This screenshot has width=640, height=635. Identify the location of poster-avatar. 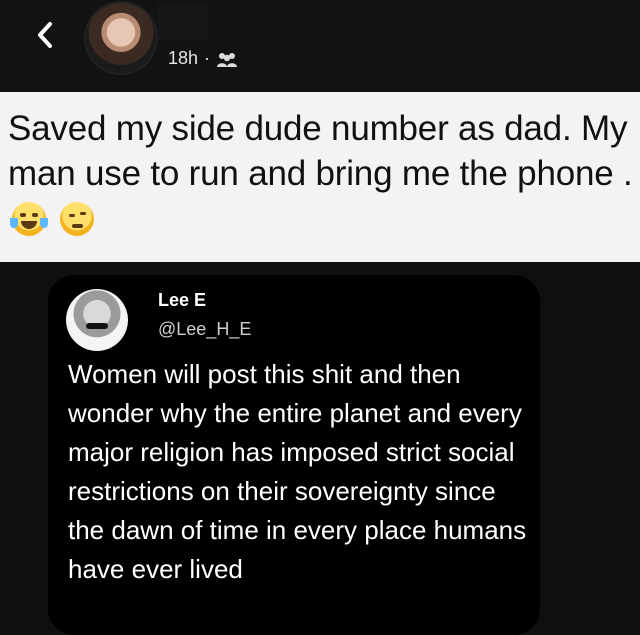
(121, 38).